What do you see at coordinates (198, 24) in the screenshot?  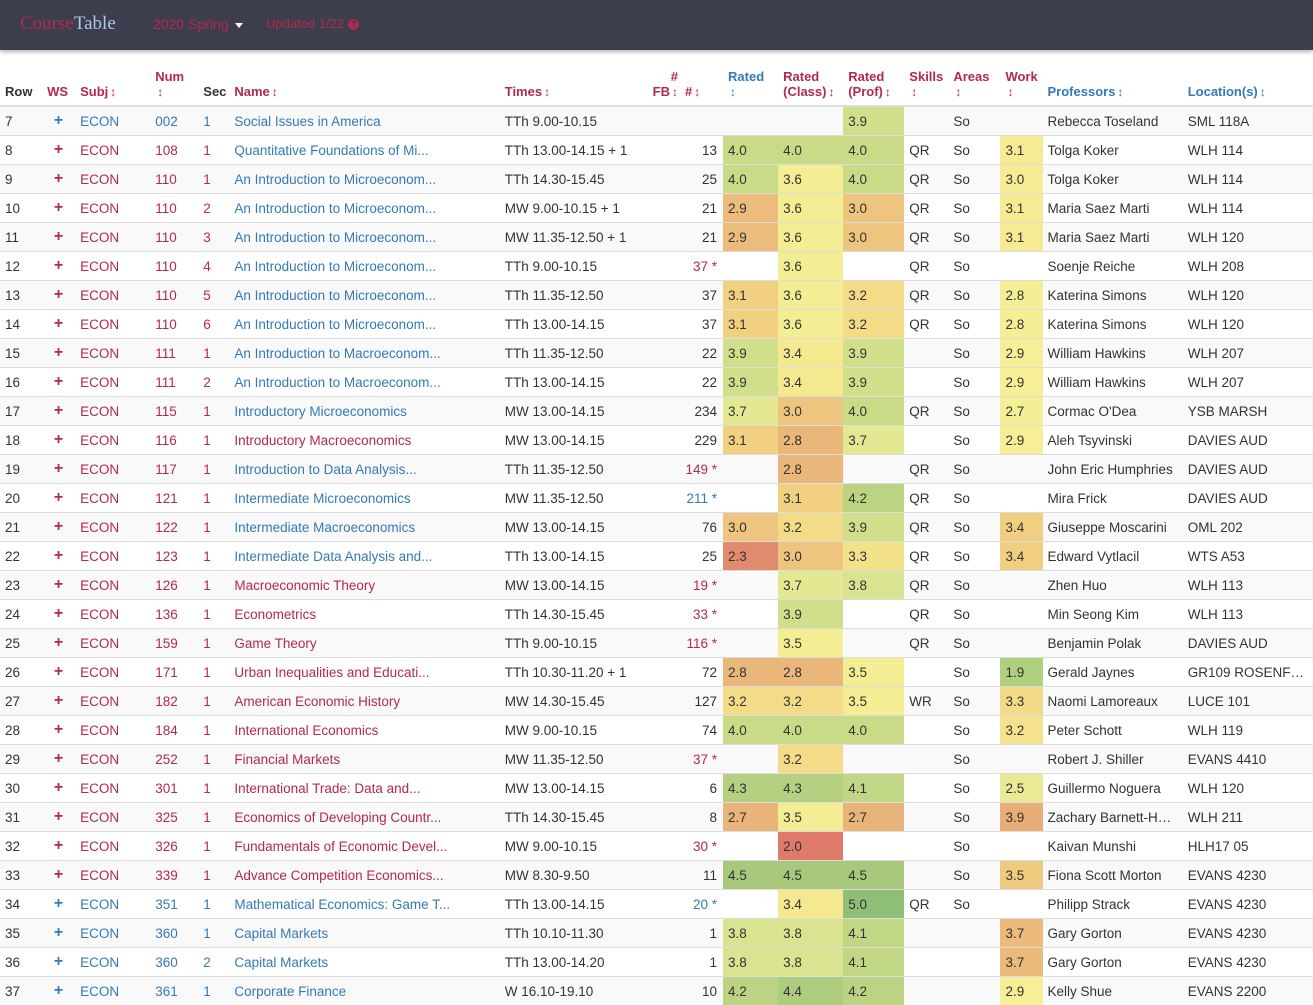 I see `season-dropdown: 2020 Spring` at bounding box center [198, 24].